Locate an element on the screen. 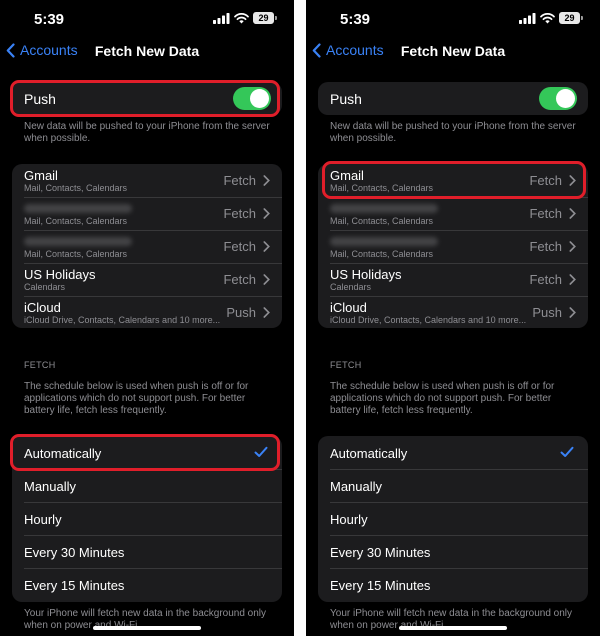  push-label: Push is located at coordinates (346, 99).